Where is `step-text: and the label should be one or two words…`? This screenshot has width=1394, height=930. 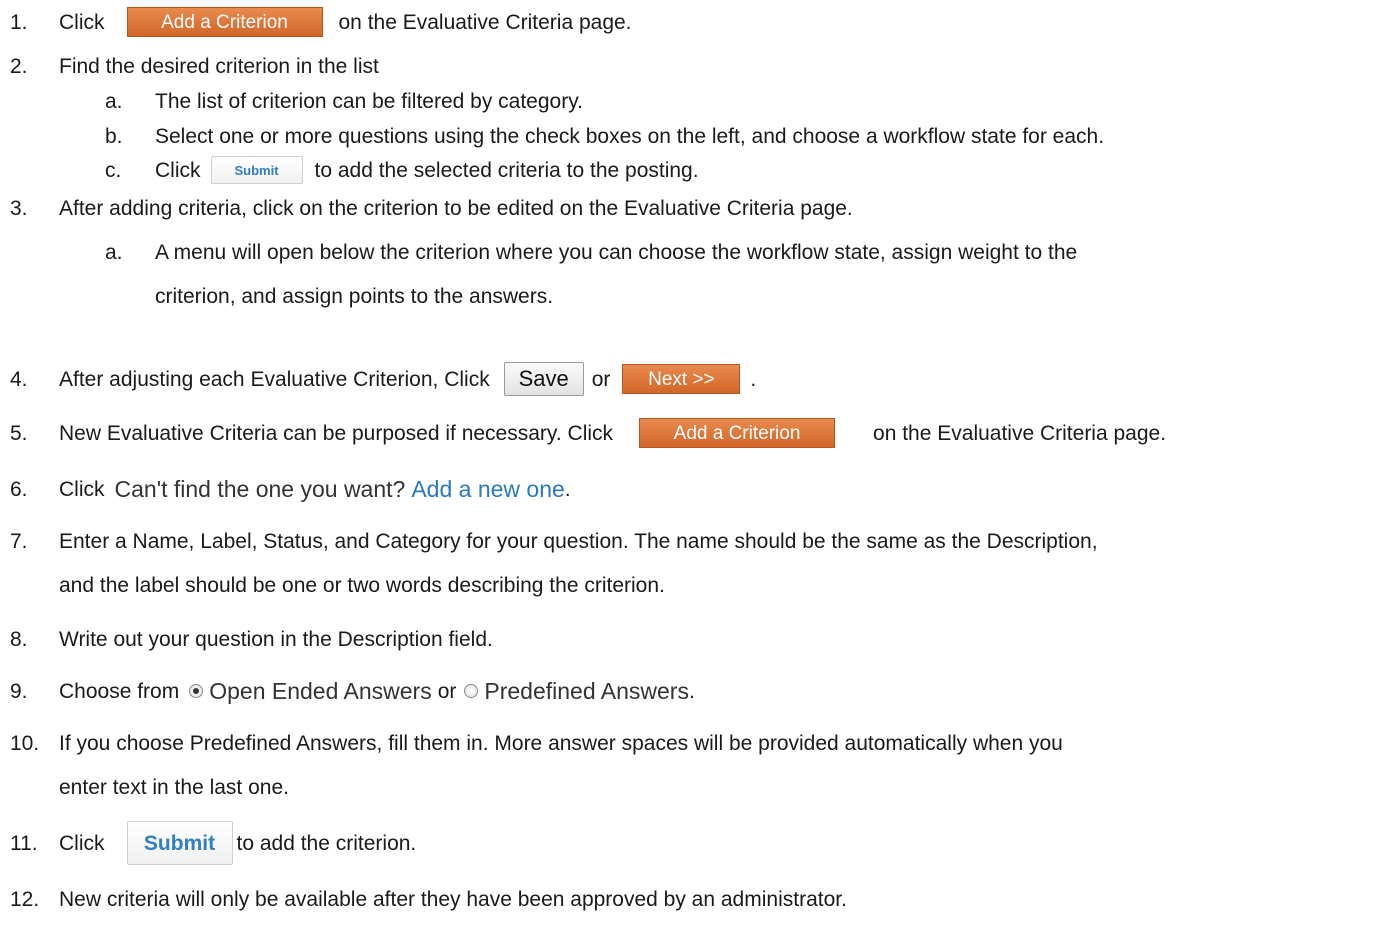
step-text: and the label should be one or two words… is located at coordinates (362, 585).